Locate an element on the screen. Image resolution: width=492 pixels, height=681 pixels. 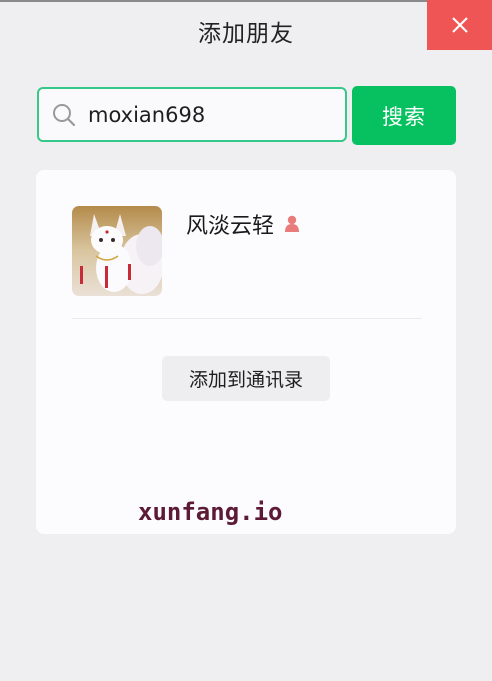
search-input is located at coordinates (222, 114).